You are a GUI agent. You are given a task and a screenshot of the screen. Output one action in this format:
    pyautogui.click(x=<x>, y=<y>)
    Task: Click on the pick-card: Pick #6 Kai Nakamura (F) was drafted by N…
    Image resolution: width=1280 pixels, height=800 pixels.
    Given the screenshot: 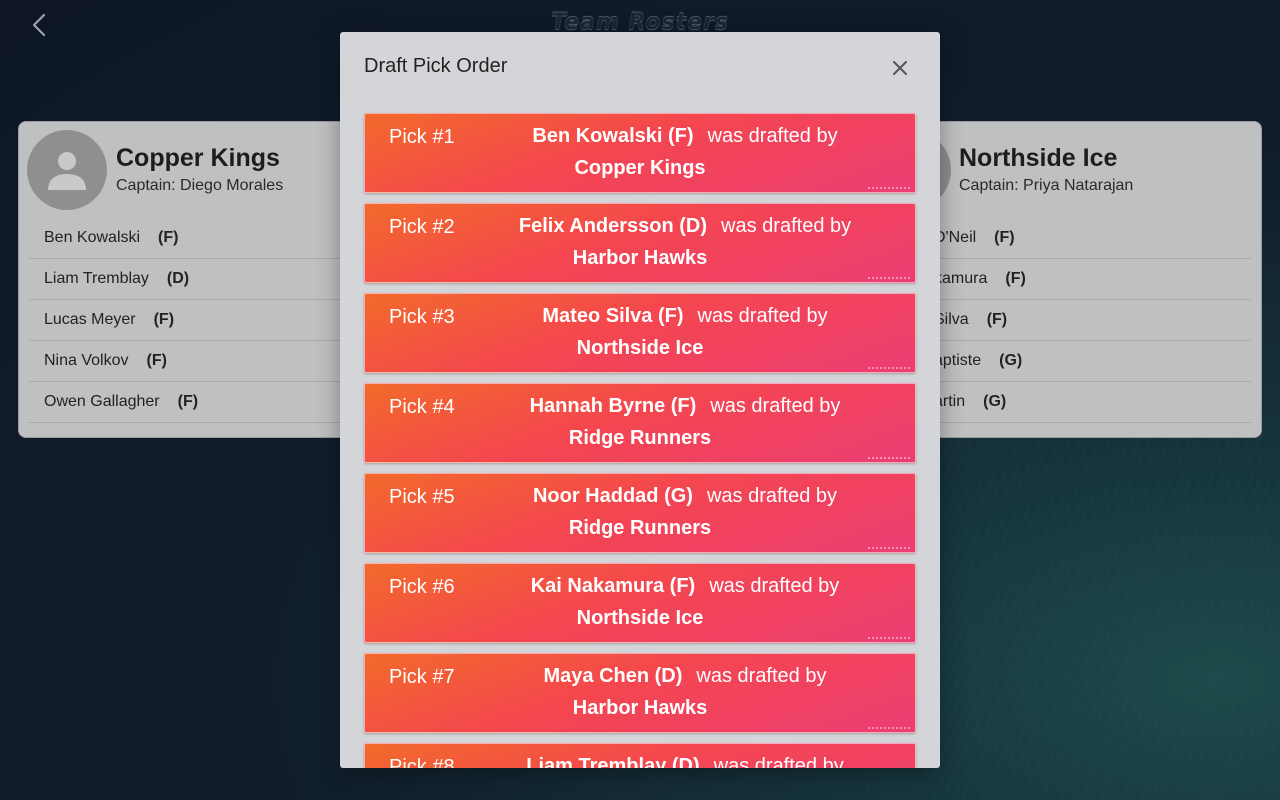 What is the action you would take?
    pyautogui.click(x=640, y=603)
    